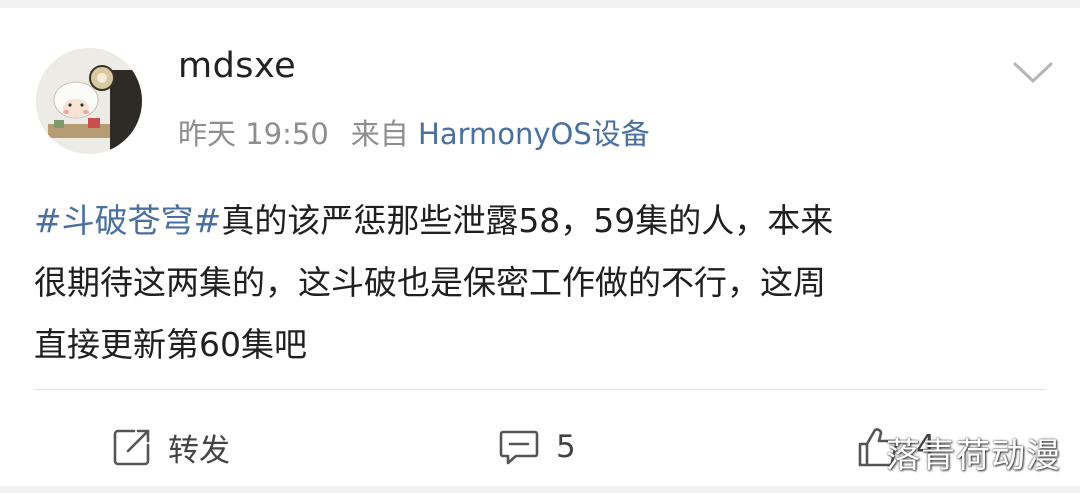 The height and width of the screenshot is (493, 1080). What do you see at coordinates (540, 389) in the screenshot?
I see `divider` at bounding box center [540, 389].